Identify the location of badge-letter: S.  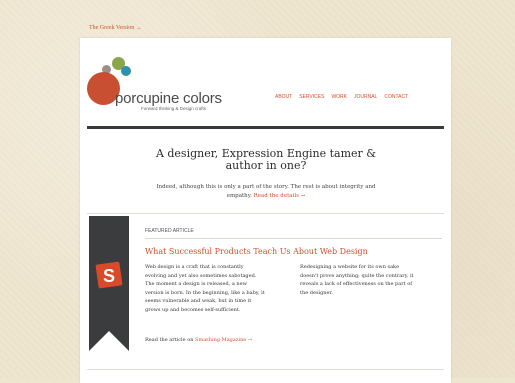
(109, 276).